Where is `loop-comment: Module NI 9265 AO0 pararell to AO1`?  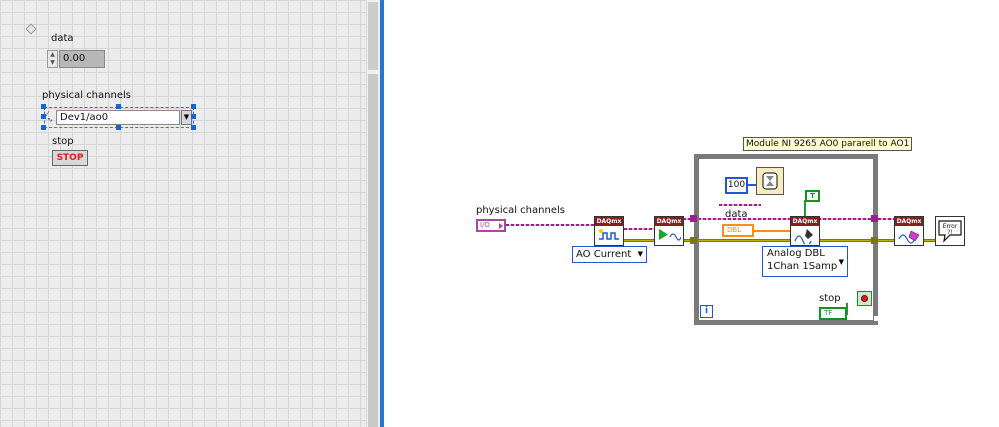 loop-comment: Module NI 9265 AO0 pararell to AO1 is located at coordinates (828, 144).